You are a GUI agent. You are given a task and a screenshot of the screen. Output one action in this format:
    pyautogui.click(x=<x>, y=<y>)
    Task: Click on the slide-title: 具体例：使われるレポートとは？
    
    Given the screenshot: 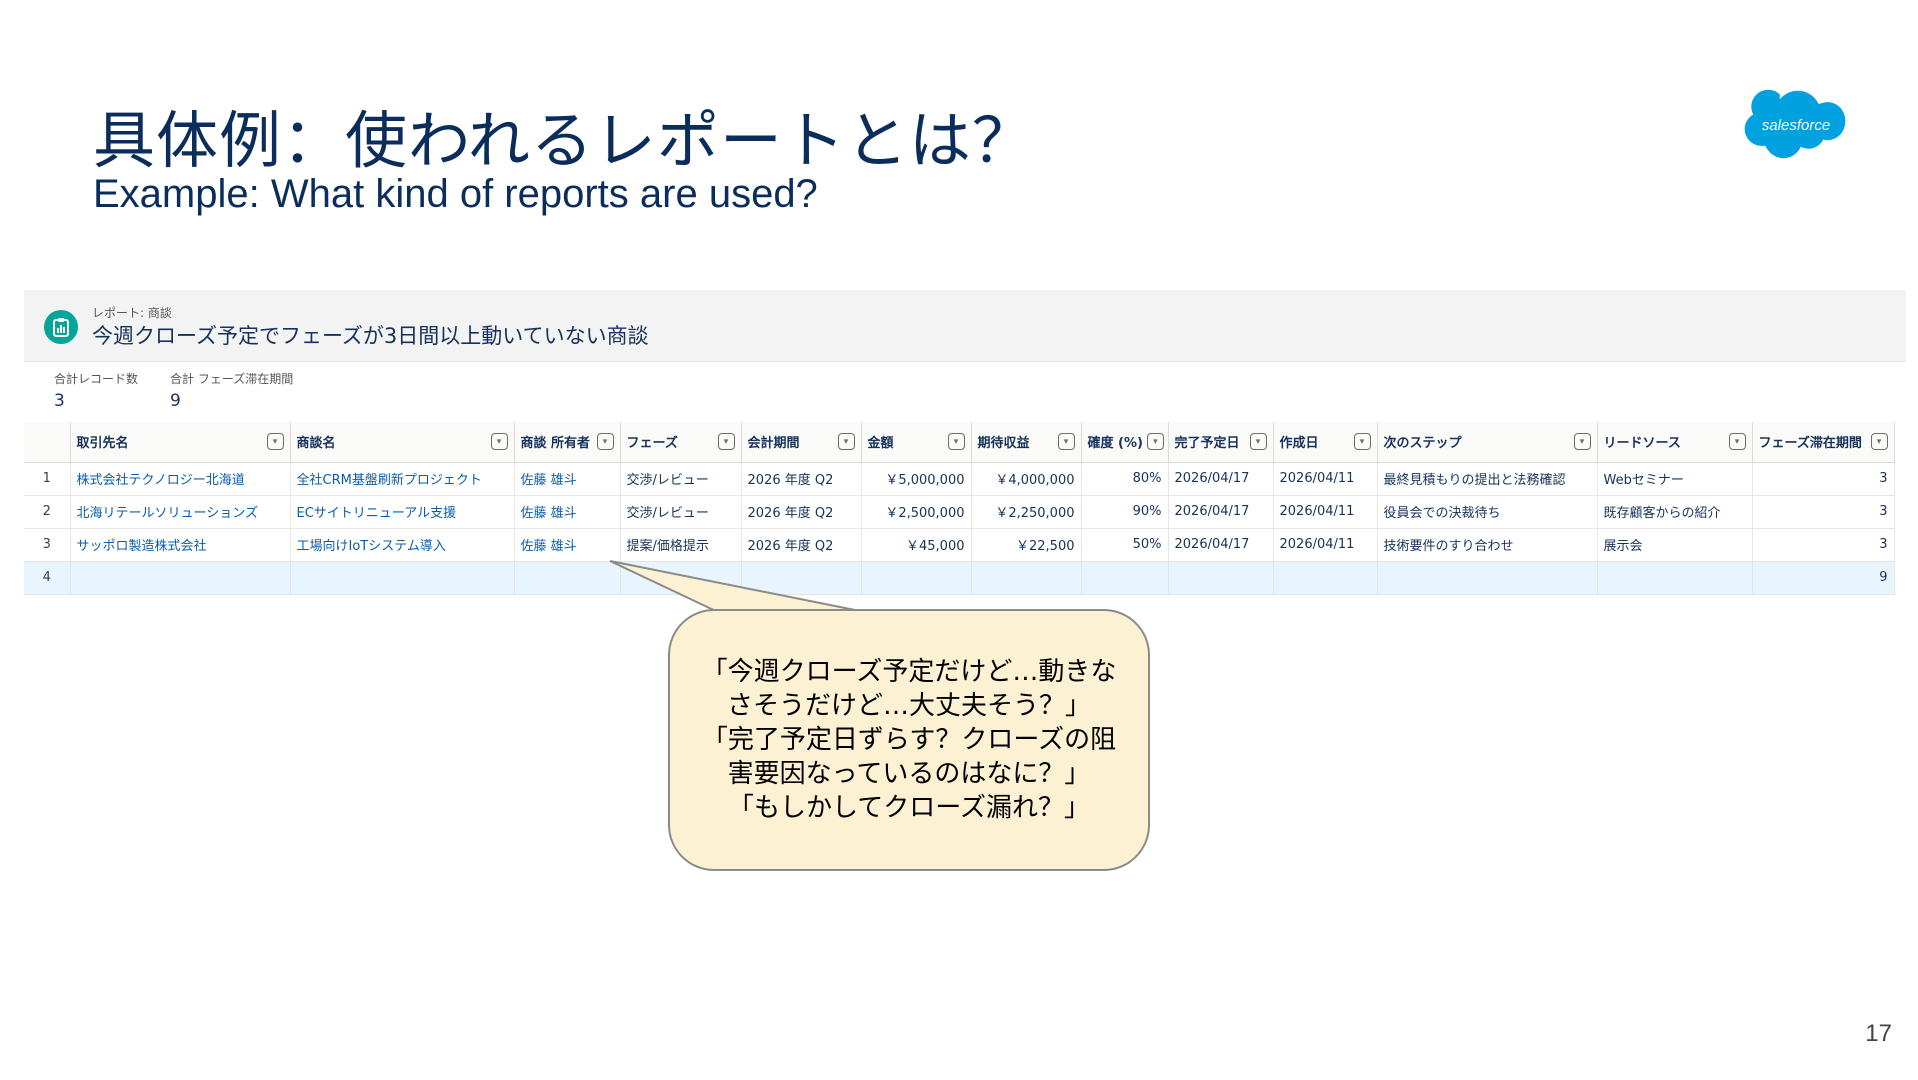 What is the action you would take?
    pyautogui.click(x=564, y=140)
    